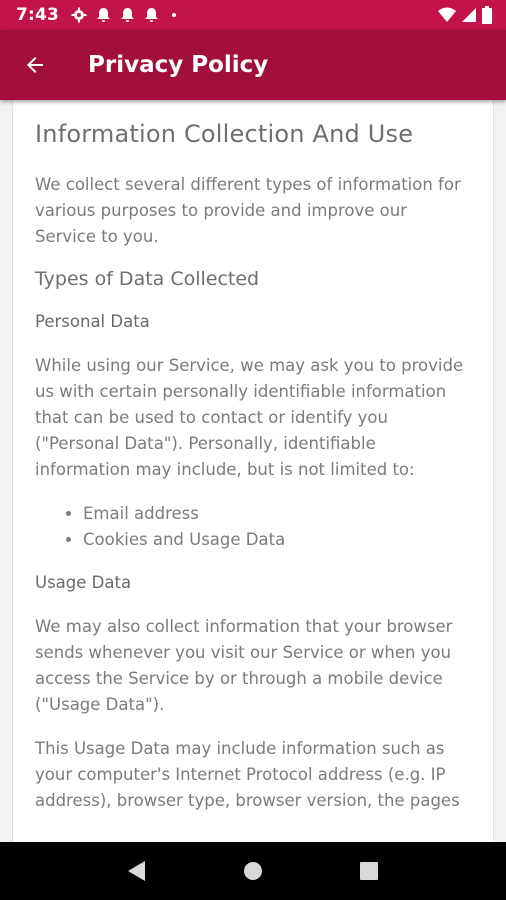 The height and width of the screenshot is (900, 506). What do you see at coordinates (277, 540) in the screenshot?
I see `list-item: Cookies and Usage Data` at bounding box center [277, 540].